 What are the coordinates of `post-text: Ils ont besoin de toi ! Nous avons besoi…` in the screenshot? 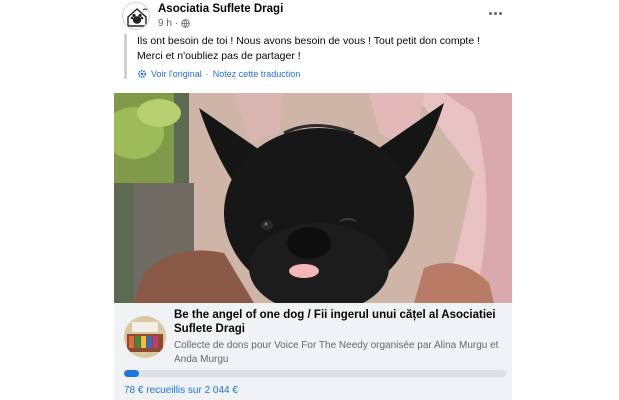 It's located at (309, 48).